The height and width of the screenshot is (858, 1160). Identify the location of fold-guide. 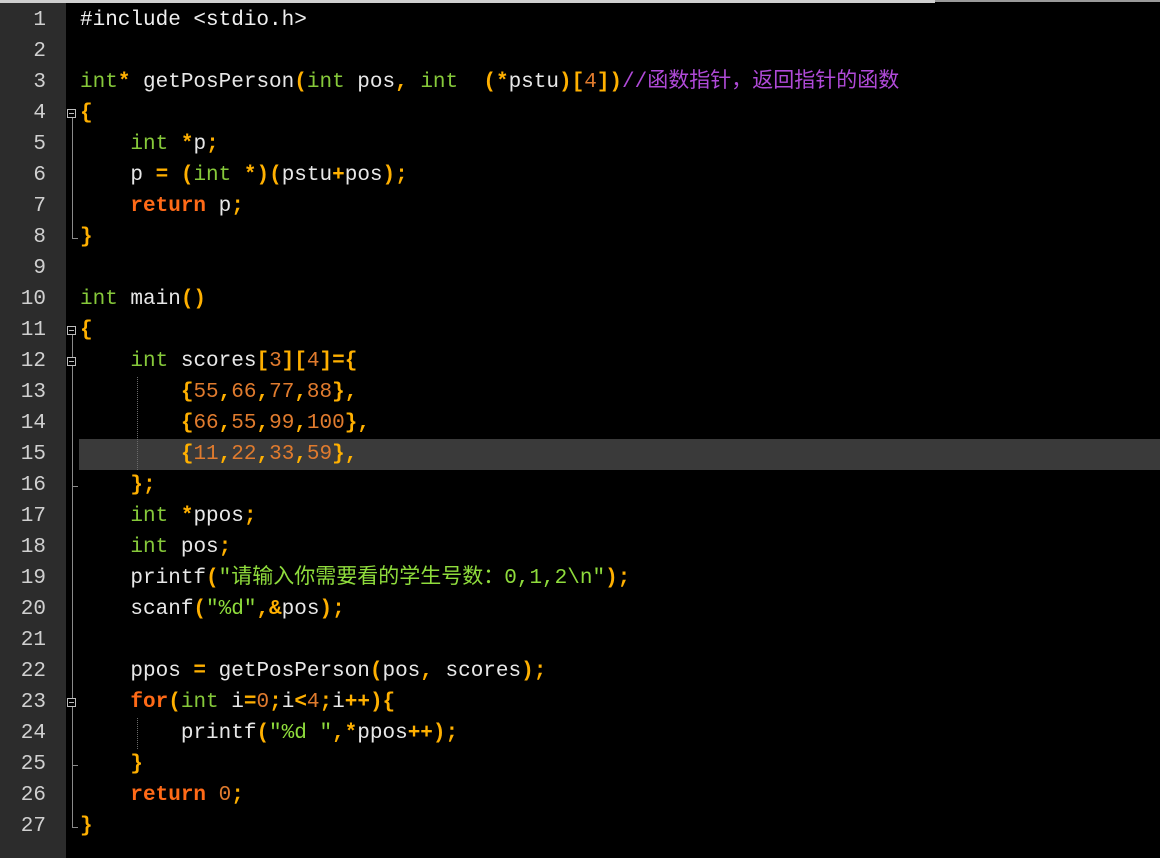
(72, 581).